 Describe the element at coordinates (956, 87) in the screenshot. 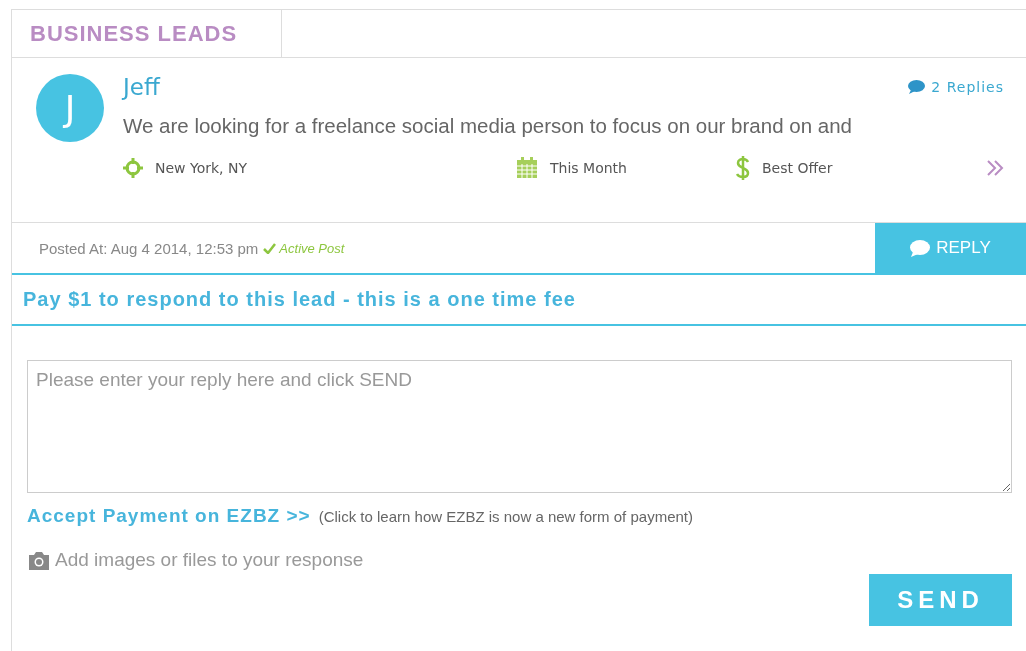

I see `replies-link: 2 Replies` at that location.